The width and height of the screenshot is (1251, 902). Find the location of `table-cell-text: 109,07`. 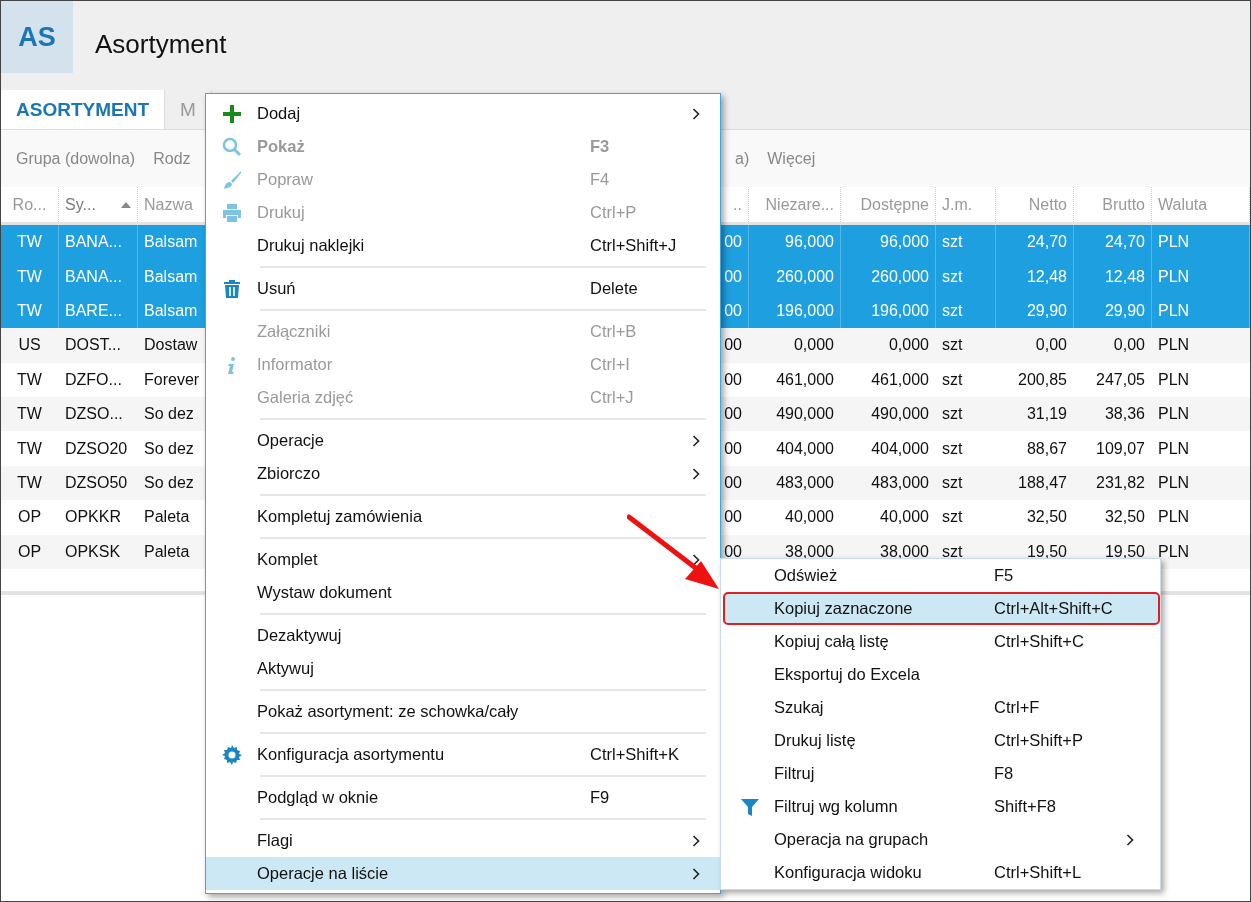

table-cell-text: 109,07 is located at coordinates (1120, 448).